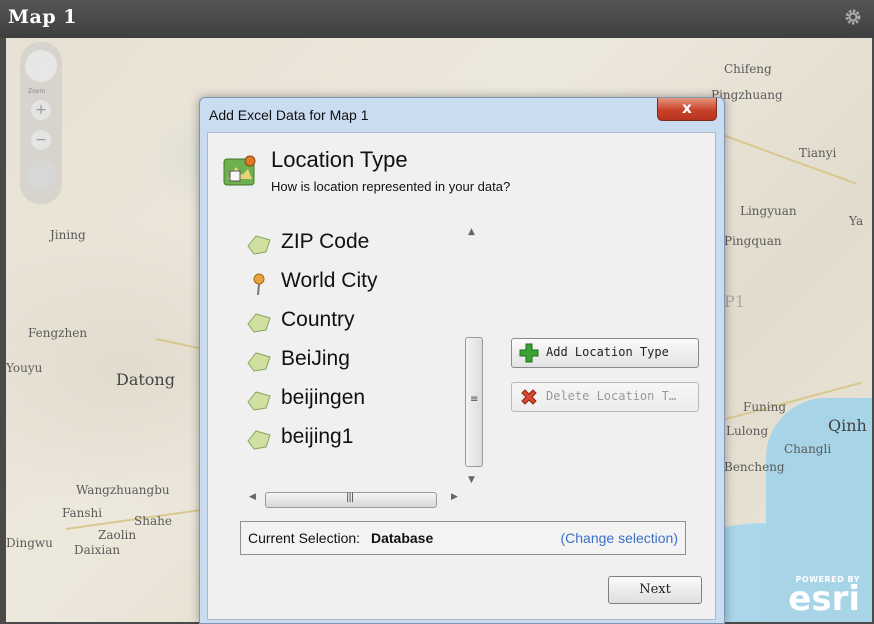 Image resolution: width=874 pixels, height=624 pixels. Describe the element at coordinates (117, 535) in the screenshot. I see `map-label: Zaolin` at that location.